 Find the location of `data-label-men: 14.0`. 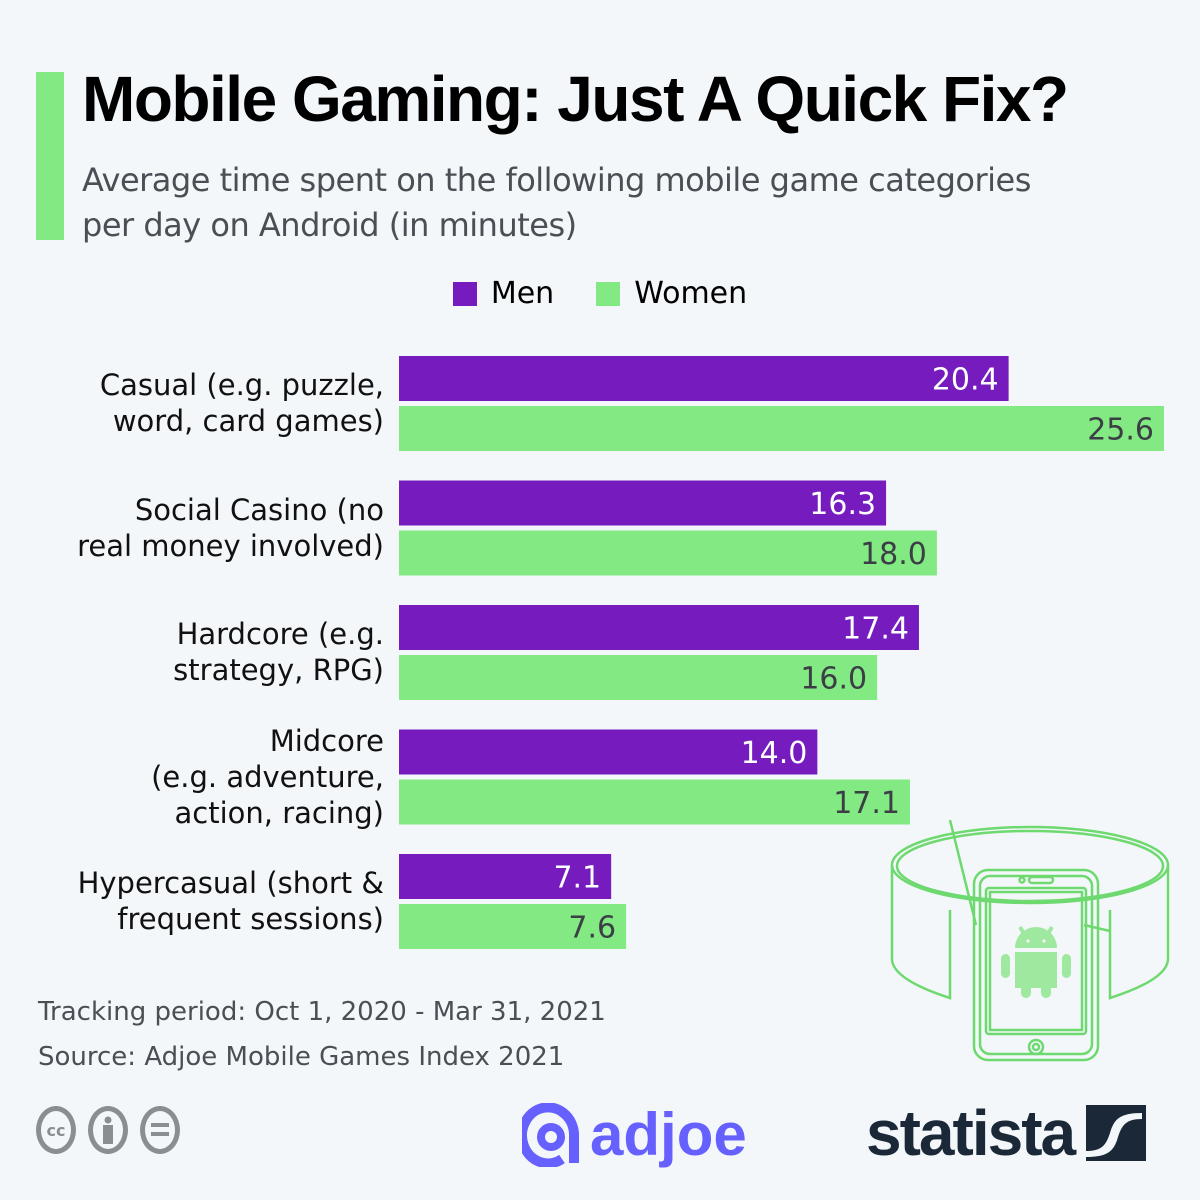

data-label-men: 14.0 is located at coordinates (774, 753).